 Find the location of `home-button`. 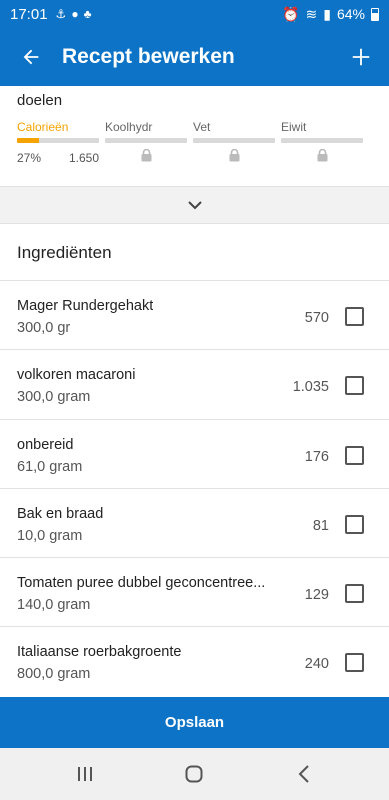

home-button is located at coordinates (194, 774).